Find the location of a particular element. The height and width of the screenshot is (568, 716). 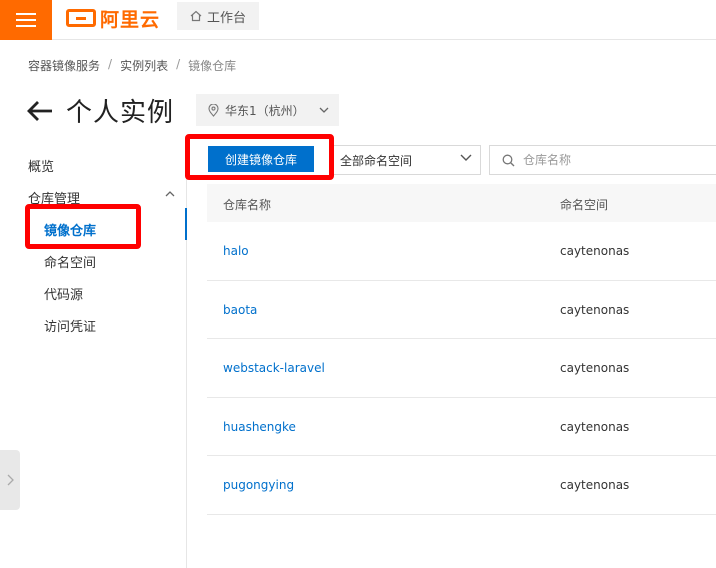

namespace-select: 全部命名空间 is located at coordinates (407, 160).